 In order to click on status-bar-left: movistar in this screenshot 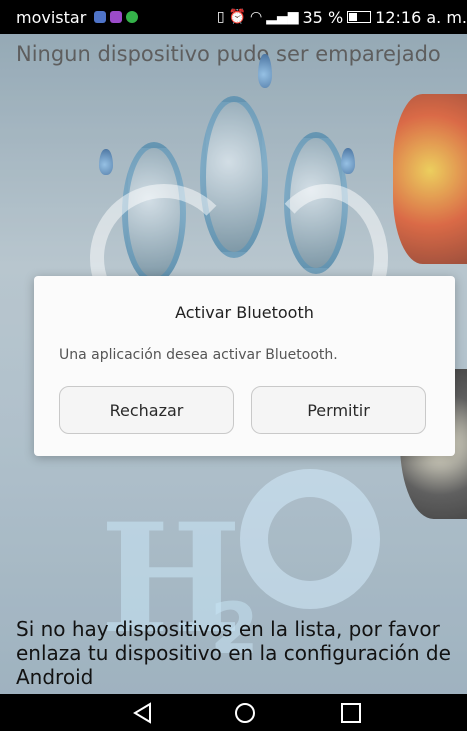, I will do `click(77, 17)`.